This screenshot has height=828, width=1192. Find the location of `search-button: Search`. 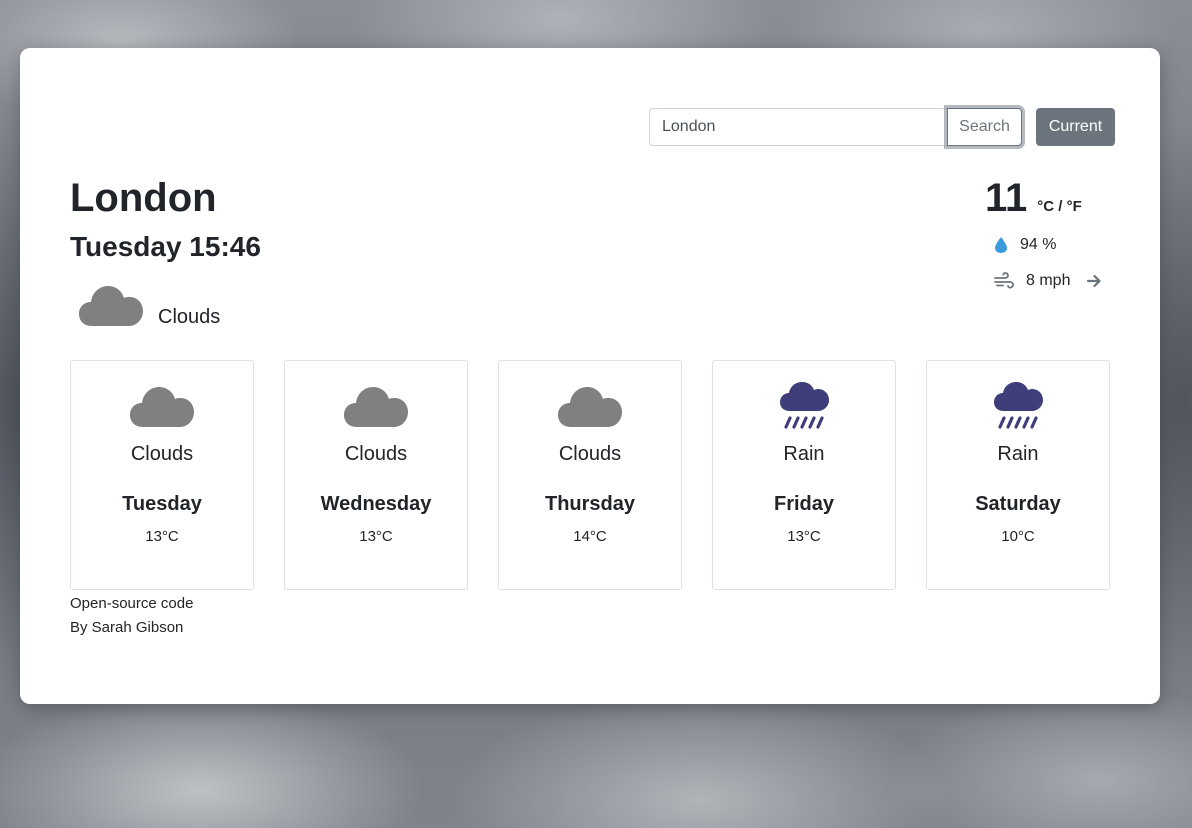

search-button: Search is located at coordinates (984, 127).